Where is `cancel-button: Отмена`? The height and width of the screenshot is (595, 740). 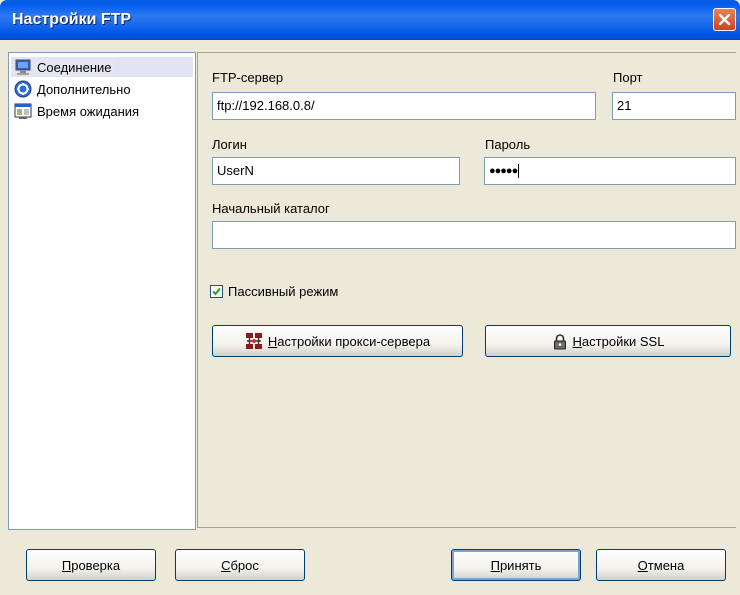
cancel-button: Отмена is located at coordinates (661, 565).